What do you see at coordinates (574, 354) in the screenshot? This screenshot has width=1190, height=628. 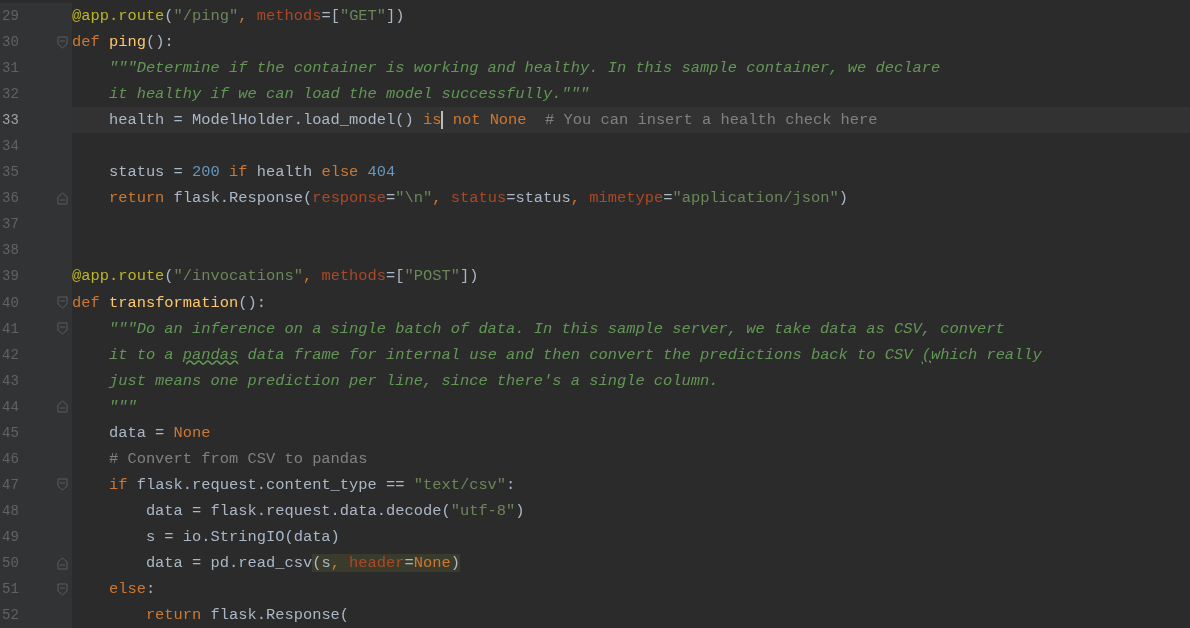 I see `code-line: it to a pandas data frame for internal use and then convert the predictions back to CSV (which really` at bounding box center [574, 354].